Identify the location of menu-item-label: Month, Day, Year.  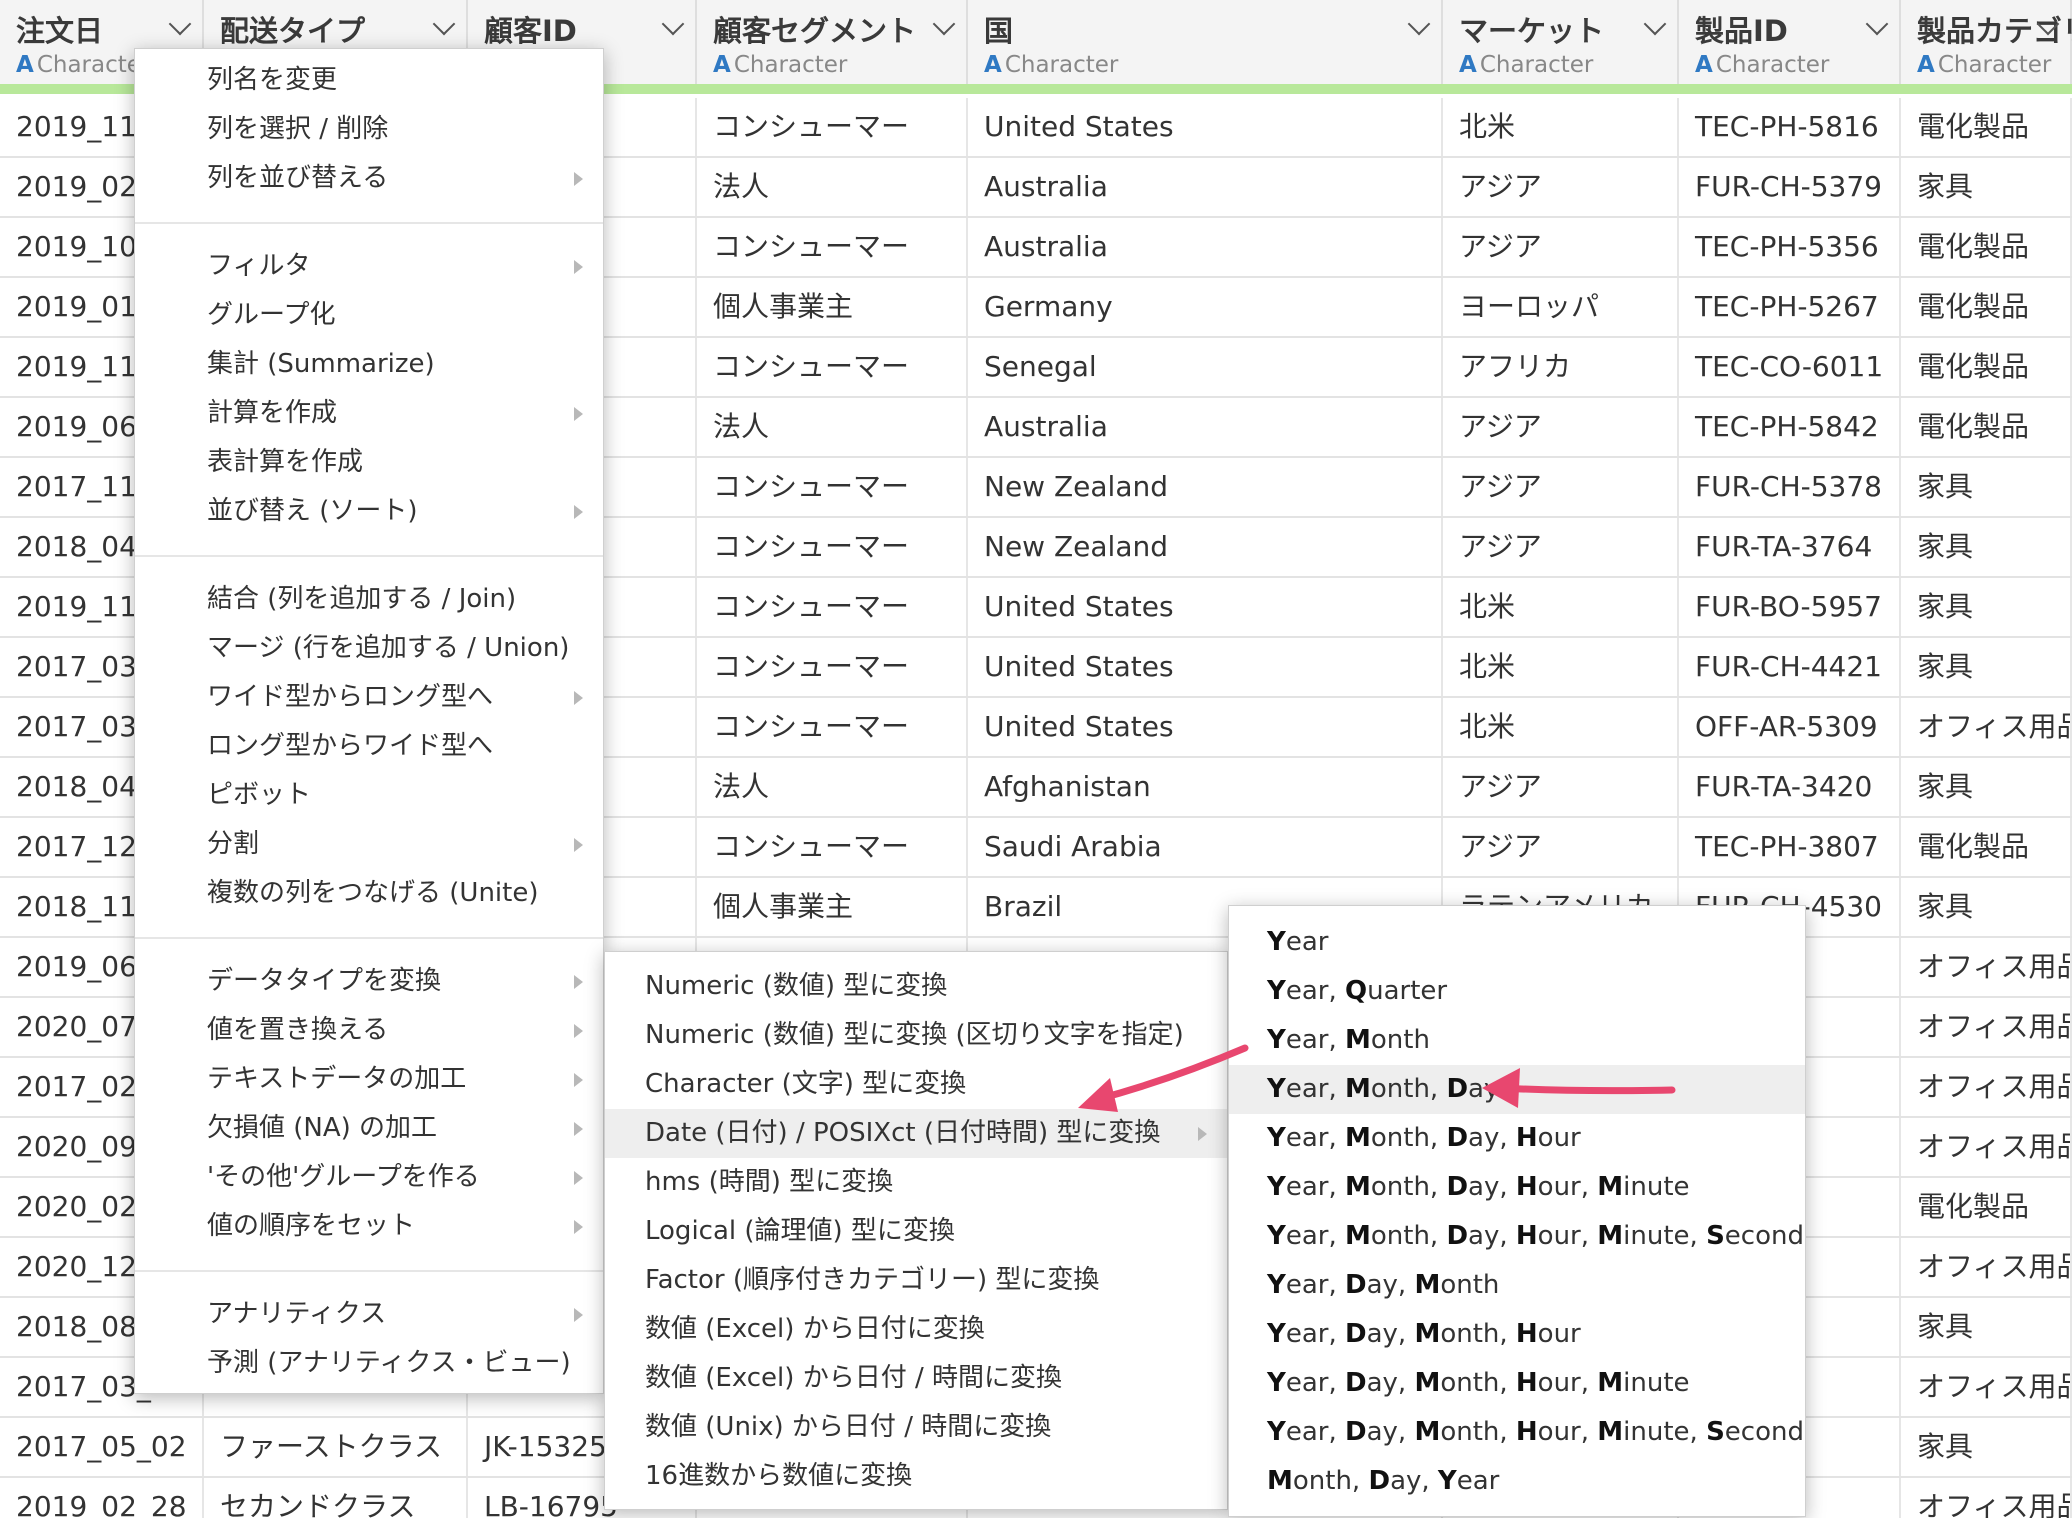
(1383, 1481).